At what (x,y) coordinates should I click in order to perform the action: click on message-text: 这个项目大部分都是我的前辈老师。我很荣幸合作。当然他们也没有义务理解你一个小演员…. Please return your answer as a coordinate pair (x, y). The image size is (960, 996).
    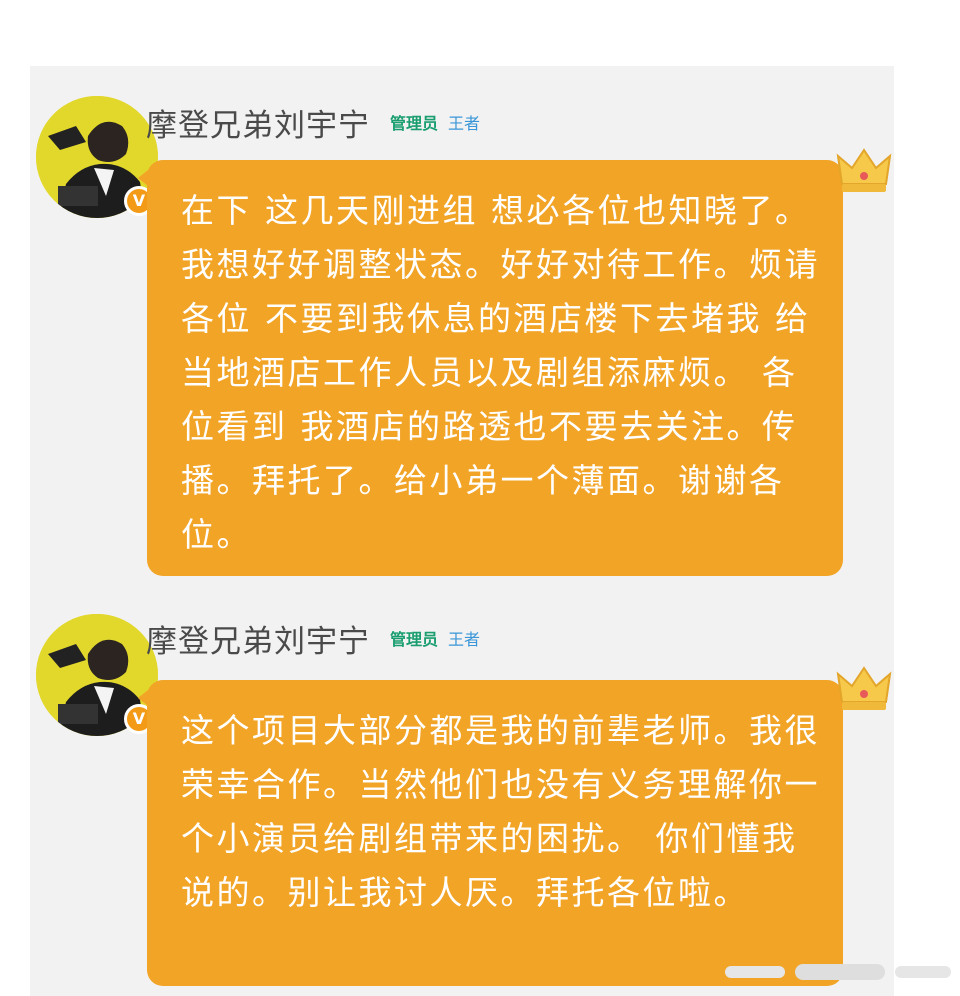
    Looking at the image, I should click on (500, 811).